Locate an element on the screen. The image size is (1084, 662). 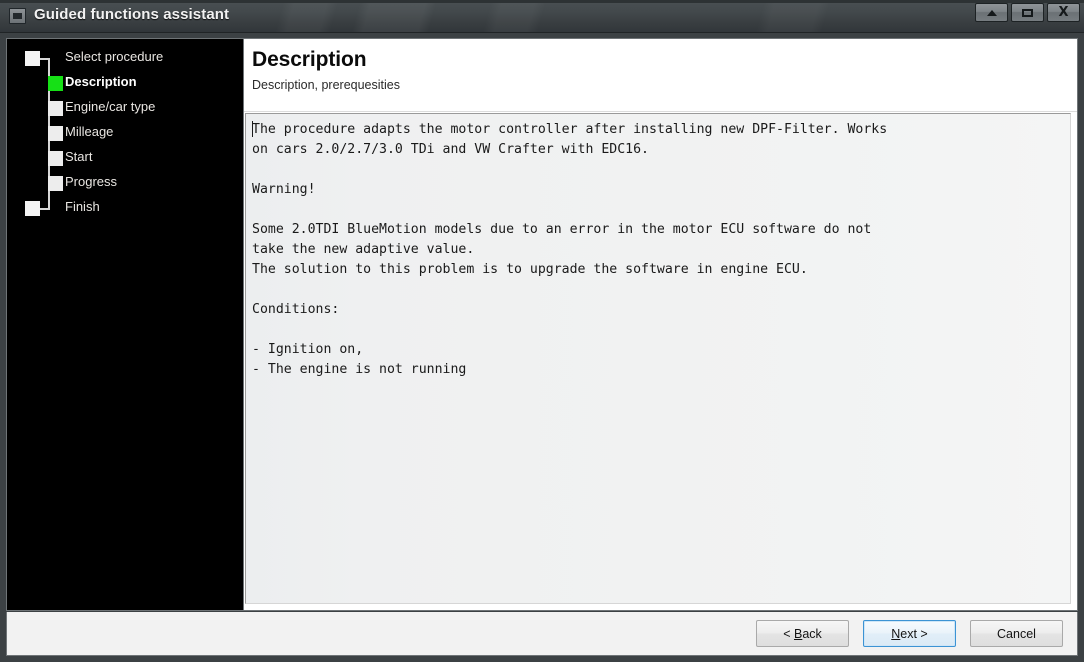
wizard-step-label: Progress is located at coordinates (91, 181).